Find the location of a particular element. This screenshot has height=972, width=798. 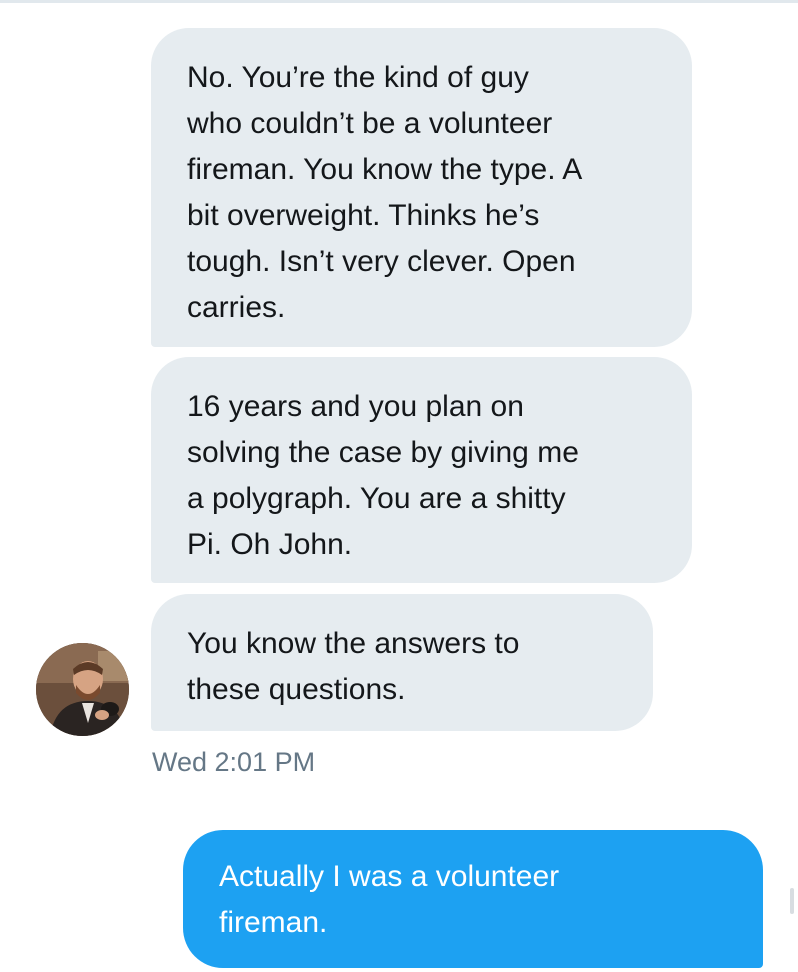

outgoing-message-bubble: Actually I was a volunteer fireman. is located at coordinates (473, 899).